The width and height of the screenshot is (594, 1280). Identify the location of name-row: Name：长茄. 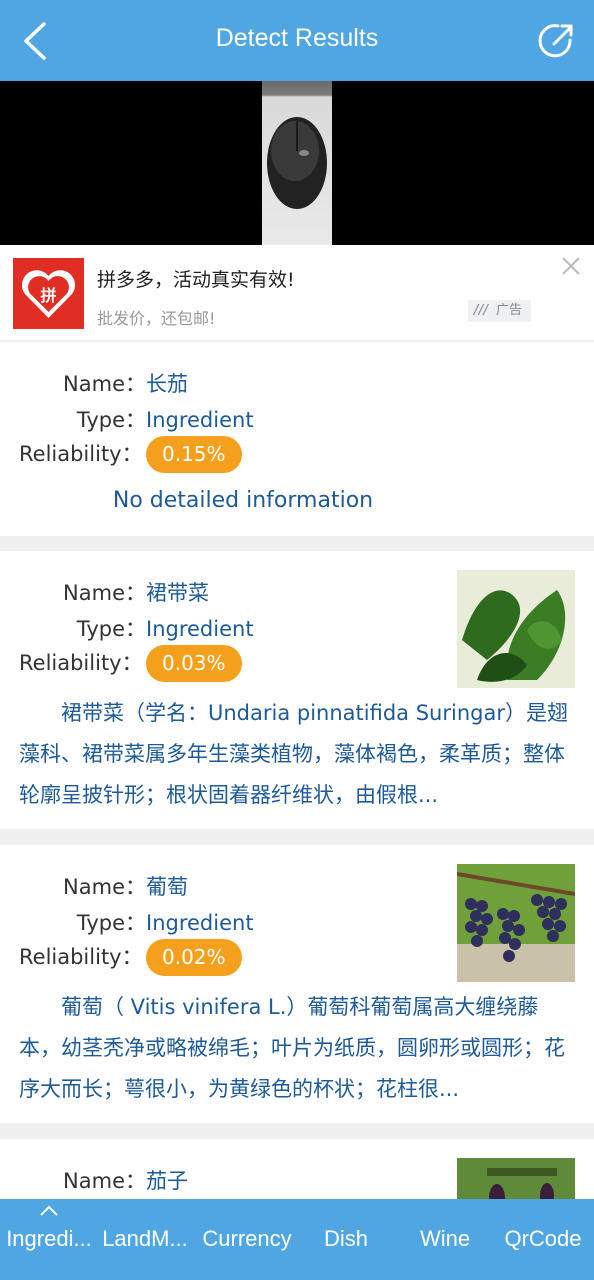
(94, 383).